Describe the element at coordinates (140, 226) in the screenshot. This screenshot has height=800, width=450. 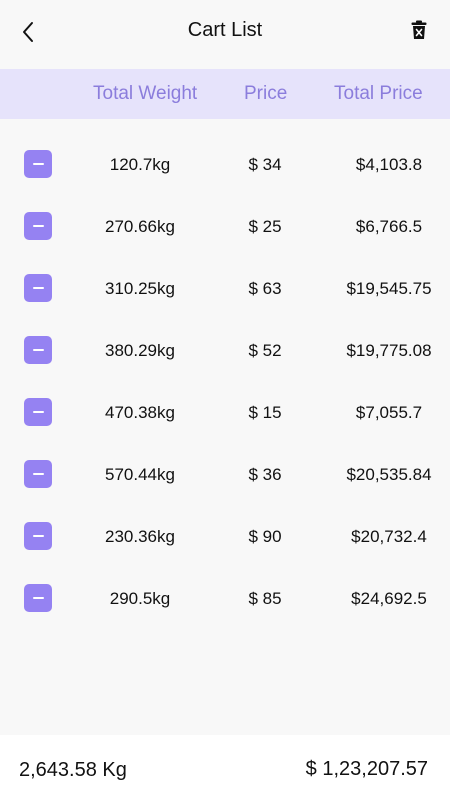
I see `item-weight: 270.66kg` at that location.